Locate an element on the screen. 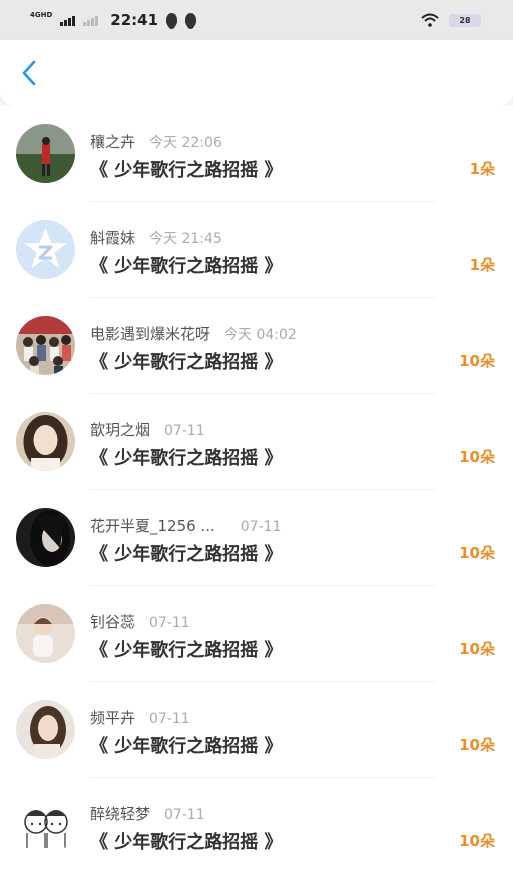 This screenshot has height=875, width=513. clock: 22:41 is located at coordinates (134, 20).